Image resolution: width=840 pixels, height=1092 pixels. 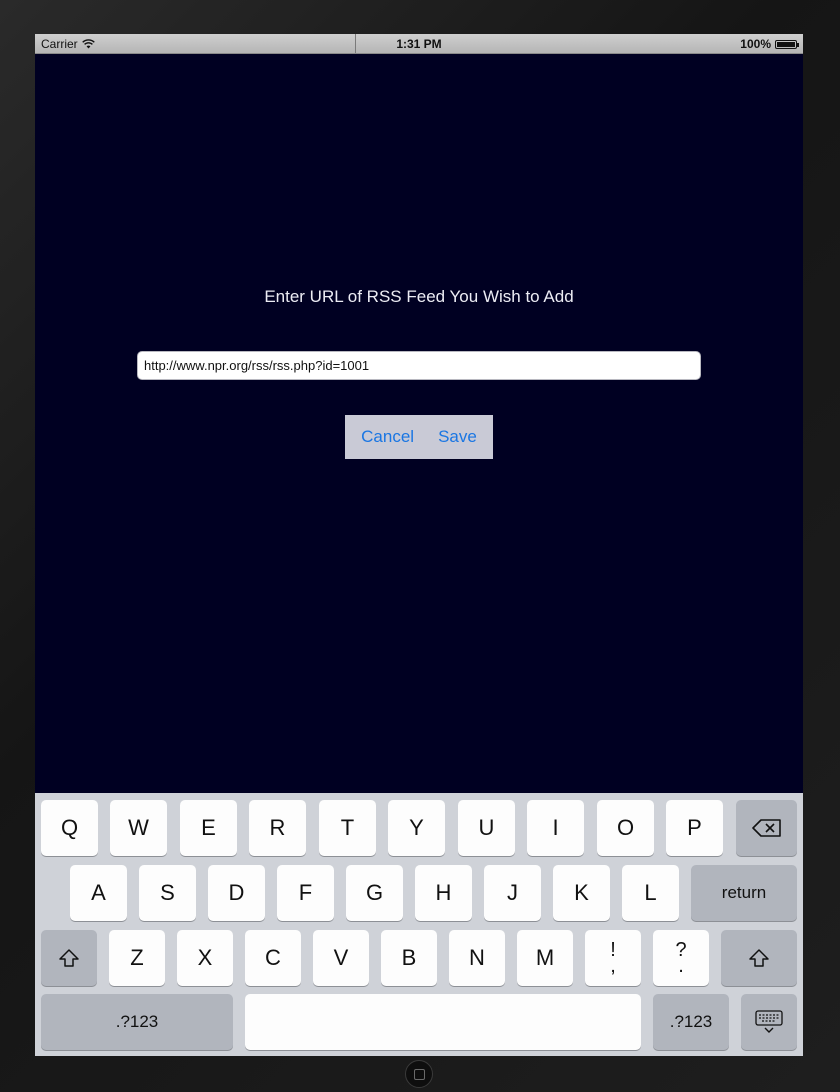 What do you see at coordinates (477, 958) in the screenshot?
I see `key-n: N` at bounding box center [477, 958].